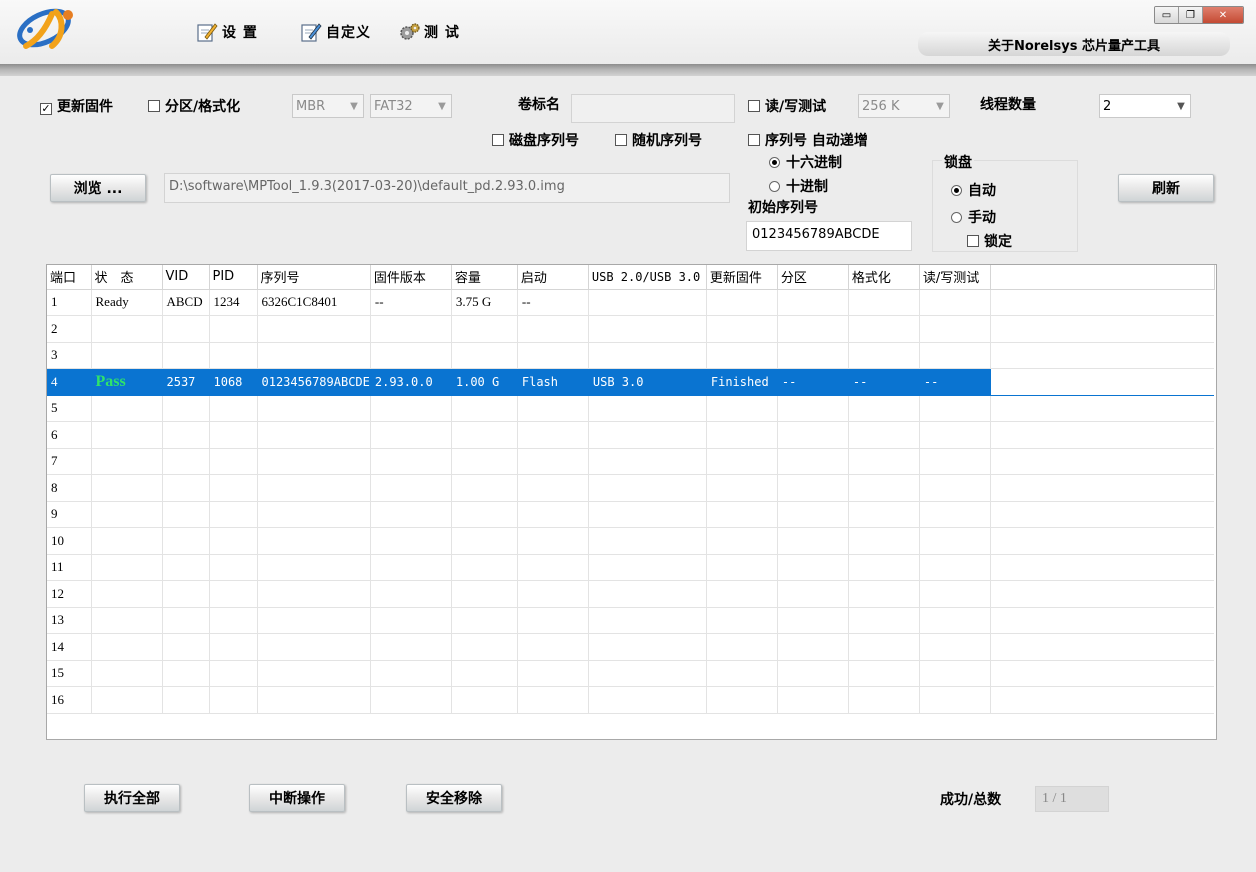  What do you see at coordinates (297, 798) in the screenshot?
I see `abort-button: 中断操作` at bounding box center [297, 798].